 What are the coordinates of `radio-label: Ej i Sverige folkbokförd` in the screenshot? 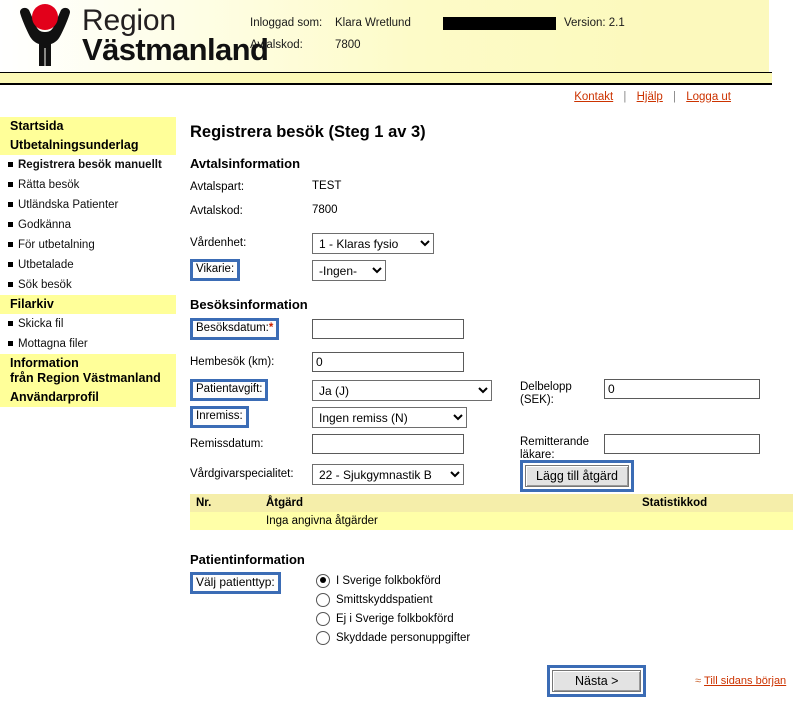 It's located at (395, 618).